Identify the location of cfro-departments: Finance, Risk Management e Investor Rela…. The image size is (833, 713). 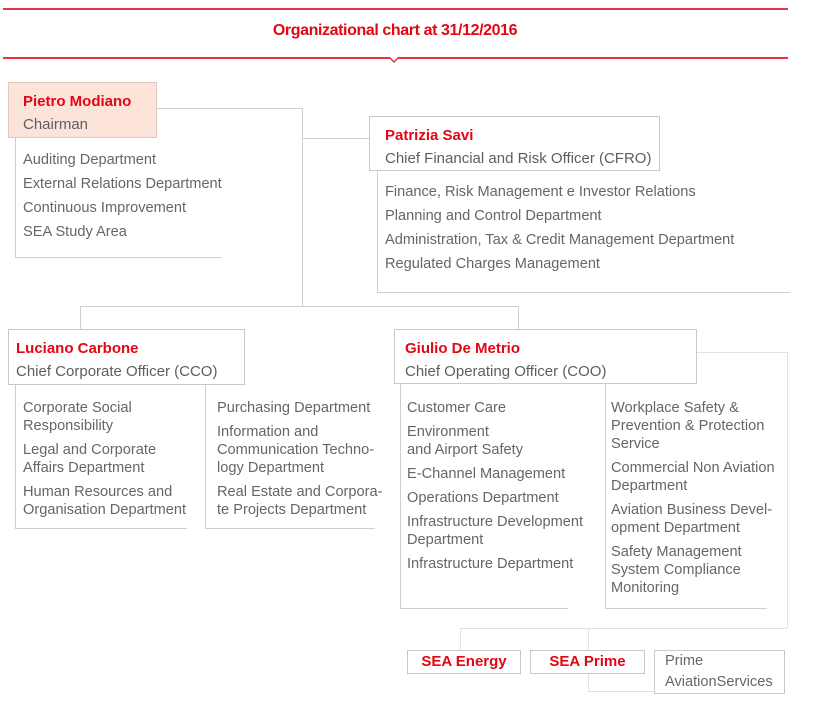
(559, 231).